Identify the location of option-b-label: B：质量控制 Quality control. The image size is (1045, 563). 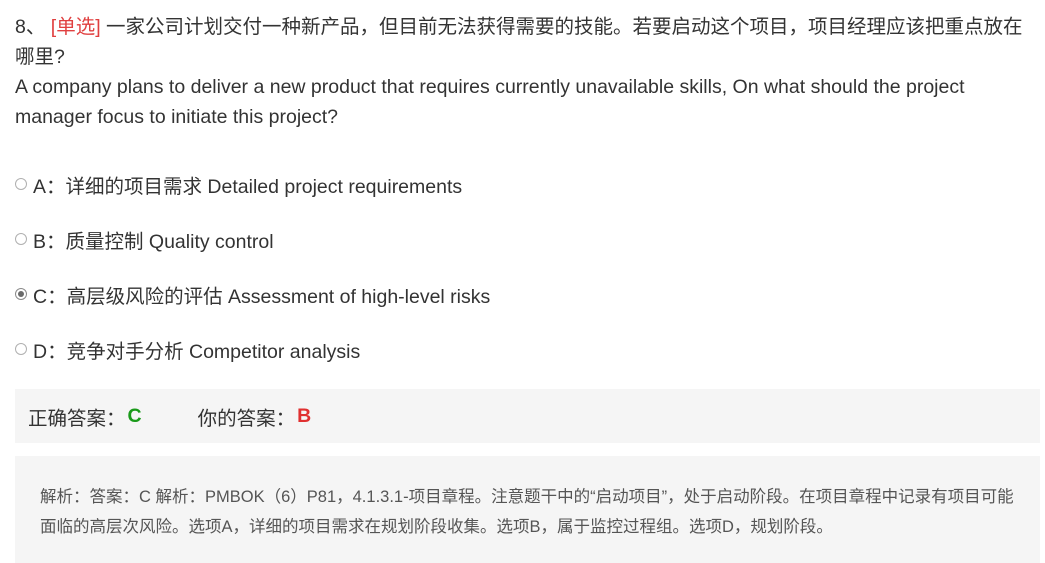
(153, 241).